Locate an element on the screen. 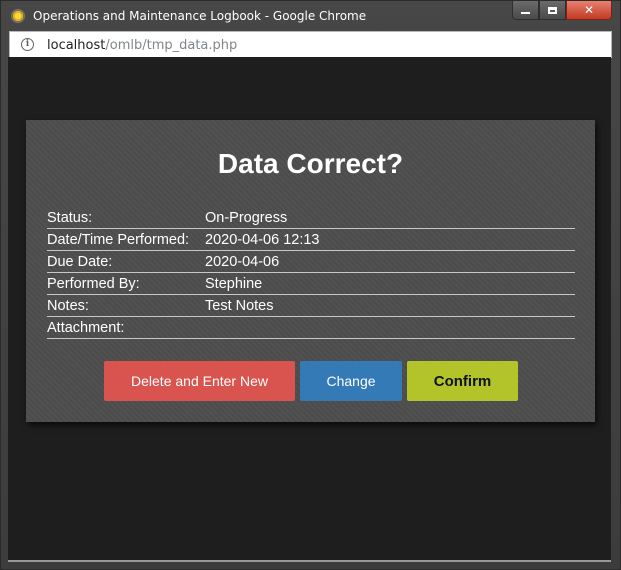 This screenshot has height=570, width=621. detail-label: Status: is located at coordinates (70, 217).